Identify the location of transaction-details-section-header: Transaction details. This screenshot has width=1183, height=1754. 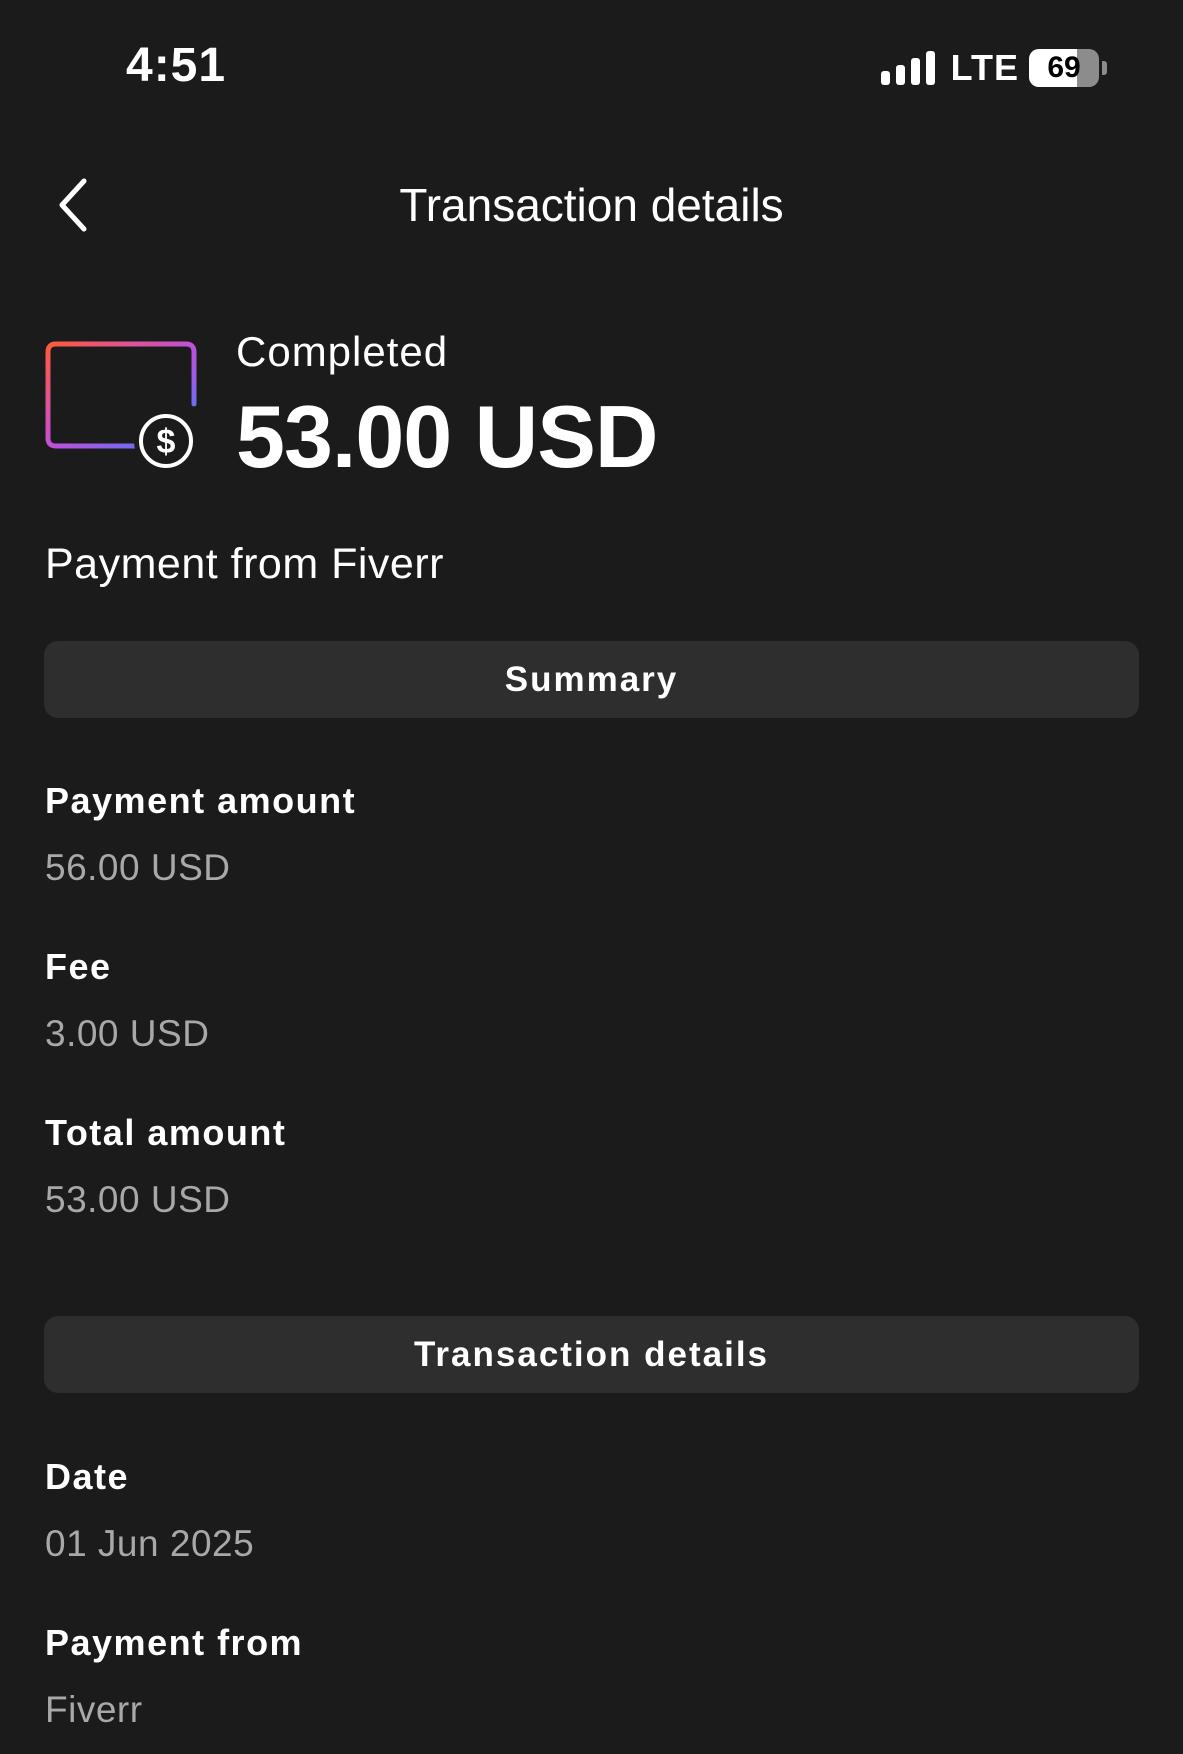
(591, 1354).